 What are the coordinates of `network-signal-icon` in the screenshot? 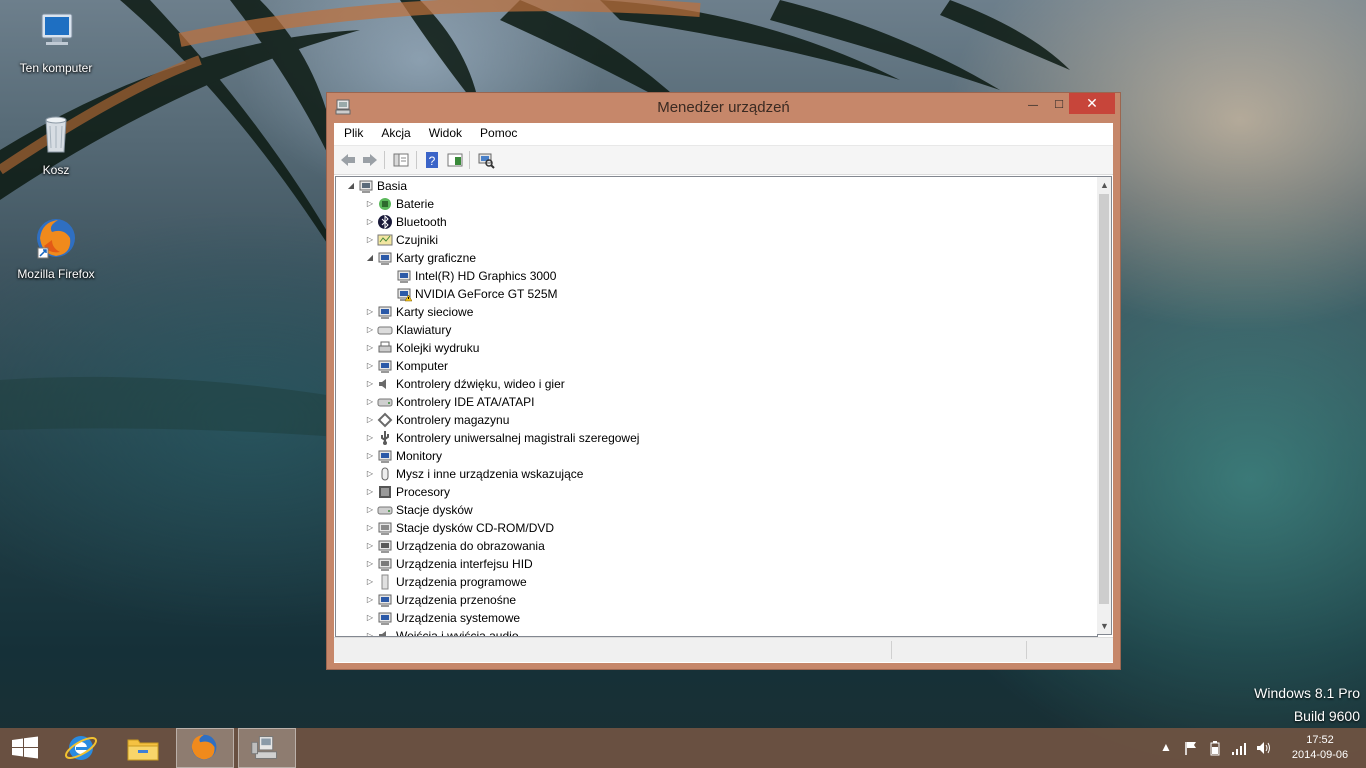 It's located at (1239, 748).